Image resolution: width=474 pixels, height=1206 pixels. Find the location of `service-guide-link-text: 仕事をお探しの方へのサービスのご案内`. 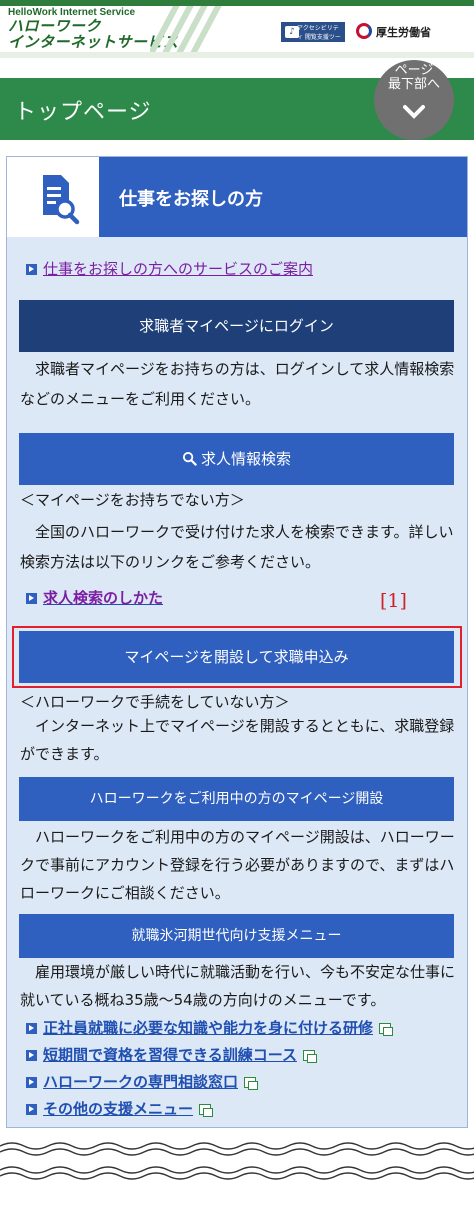

service-guide-link-text: 仕事をお探しの方へのサービスのご案内 is located at coordinates (178, 269).